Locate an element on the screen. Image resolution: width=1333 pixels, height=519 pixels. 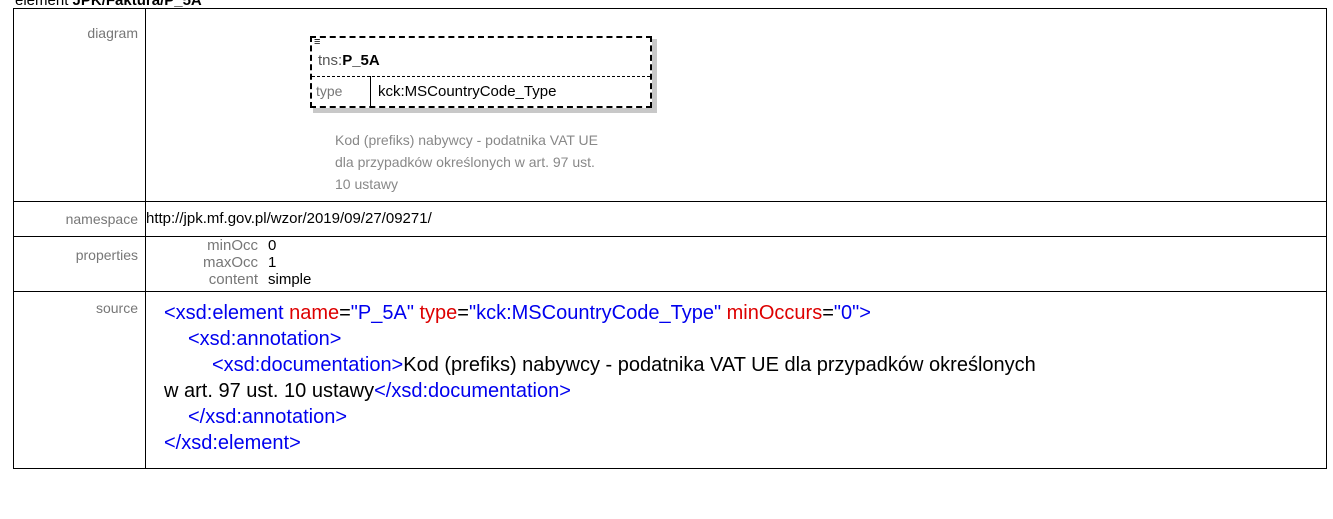
diagram-ns-prefix: tns: is located at coordinates (330, 60).